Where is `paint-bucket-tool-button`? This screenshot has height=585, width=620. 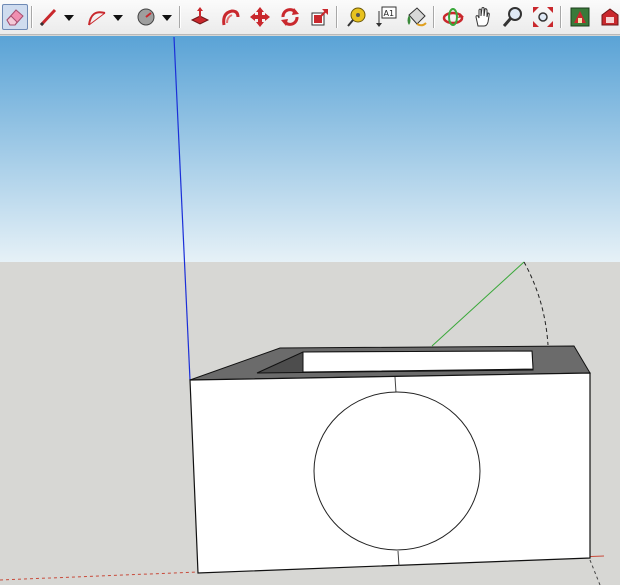
paint-bucket-tool-button is located at coordinates (416, 17).